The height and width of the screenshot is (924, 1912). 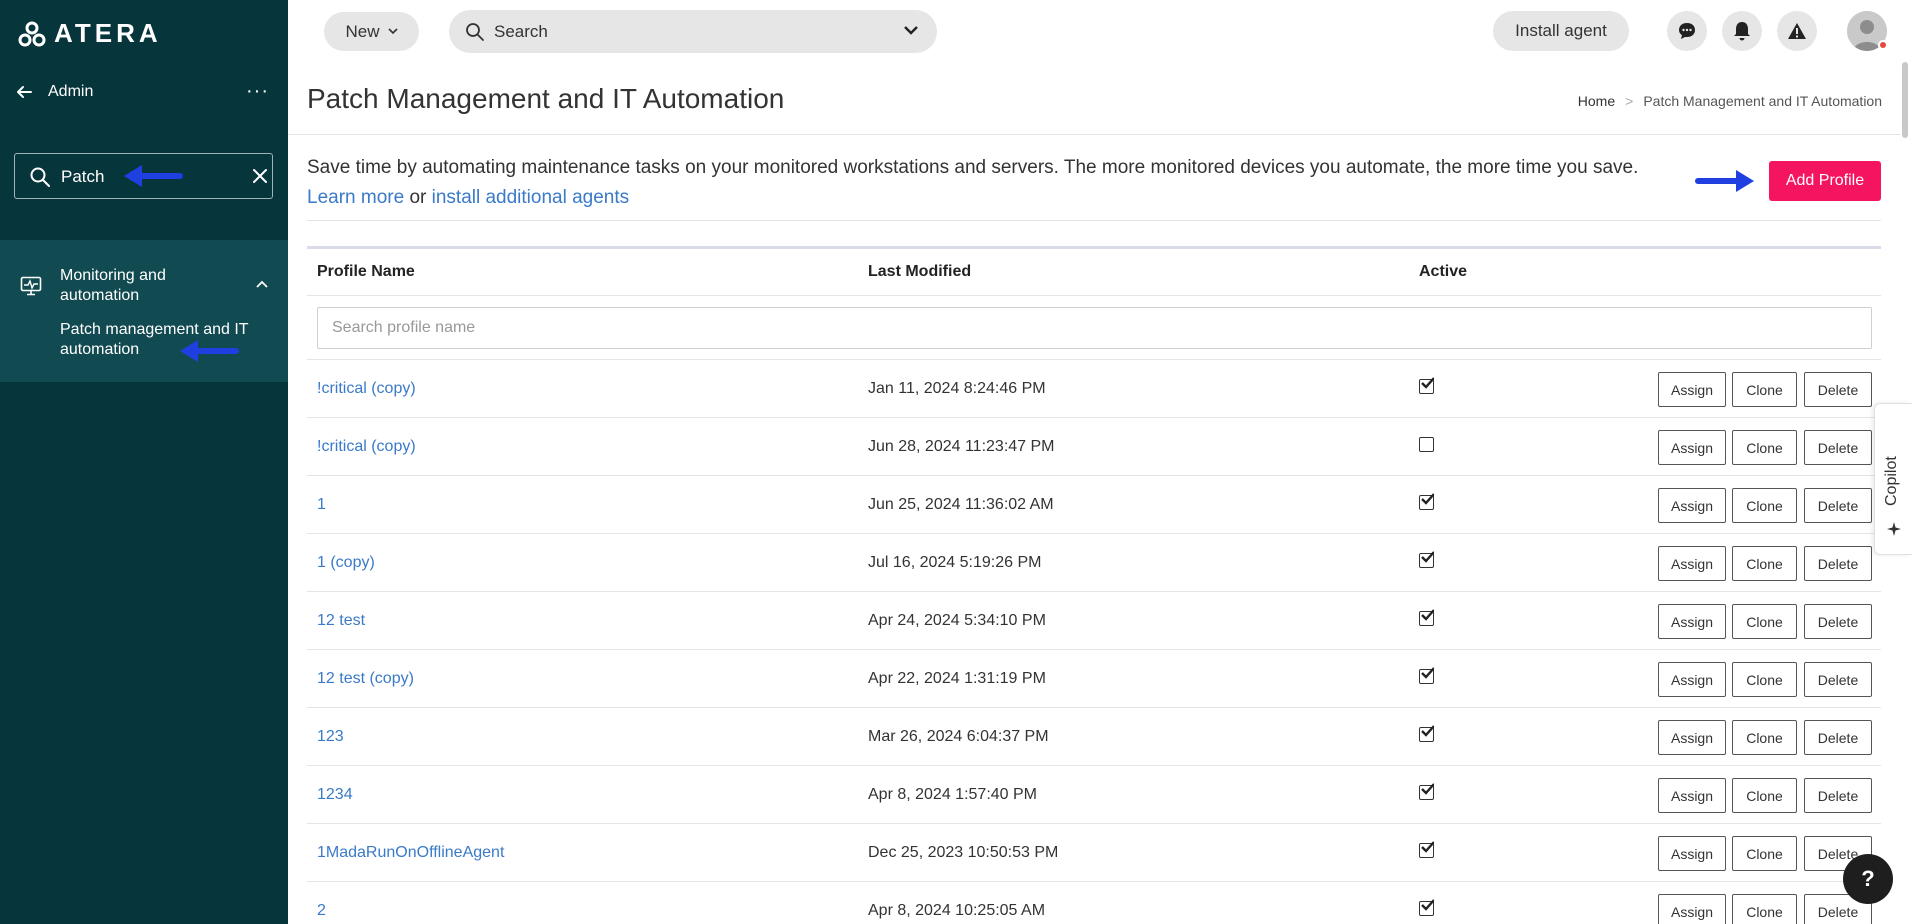 What do you see at coordinates (1561, 31) in the screenshot?
I see `install-agent-button: Install agent` at bounding box center [1561, 31].